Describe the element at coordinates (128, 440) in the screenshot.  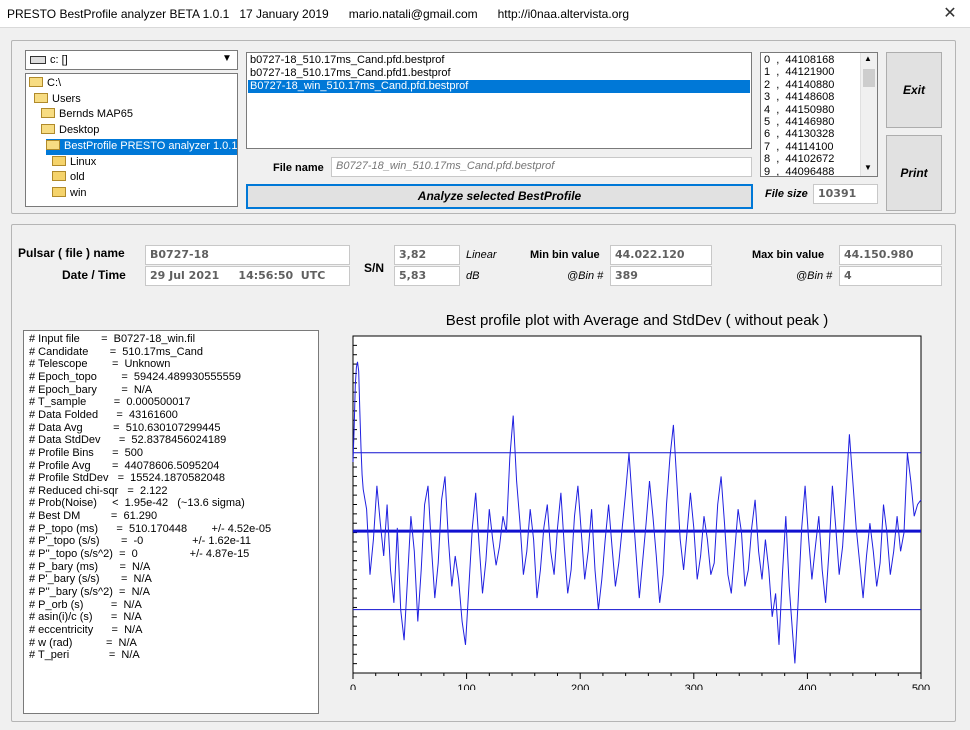
I see `info-line: # Data StdDev = 52.8378456024189` at that location.